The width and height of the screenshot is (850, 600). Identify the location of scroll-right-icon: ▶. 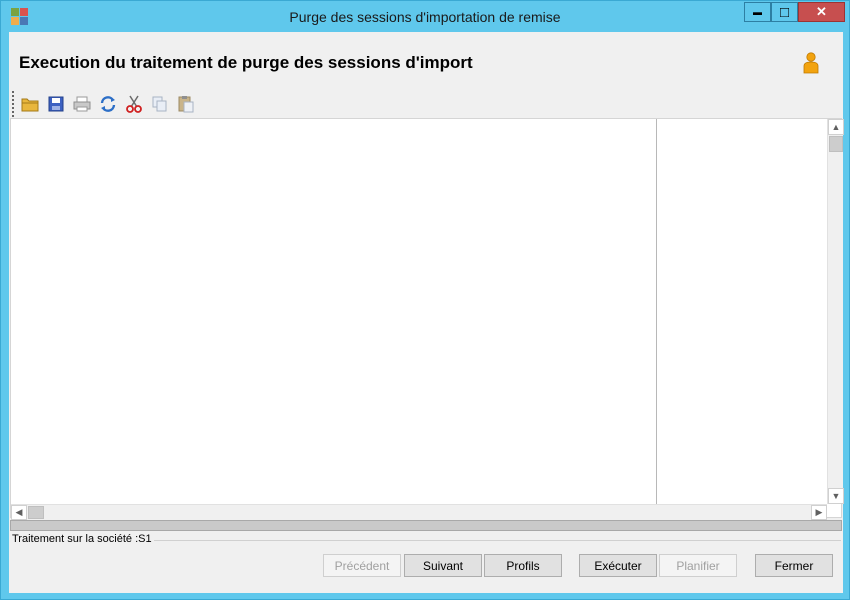
(819, 512).